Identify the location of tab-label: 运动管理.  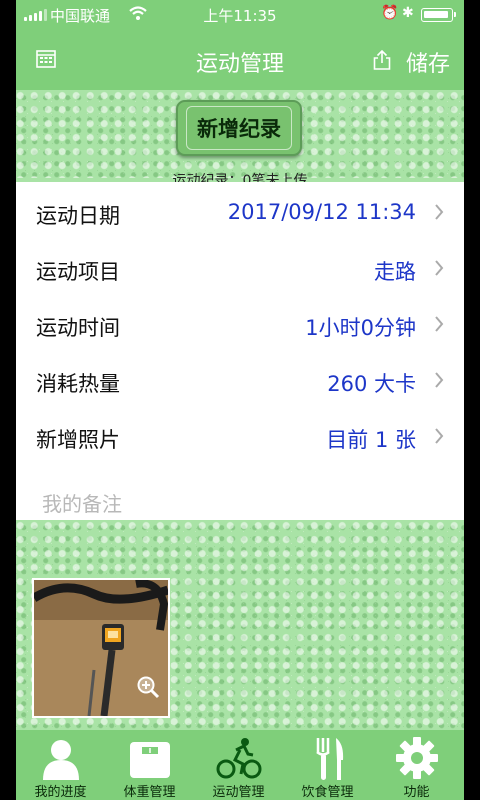
(238, 792).